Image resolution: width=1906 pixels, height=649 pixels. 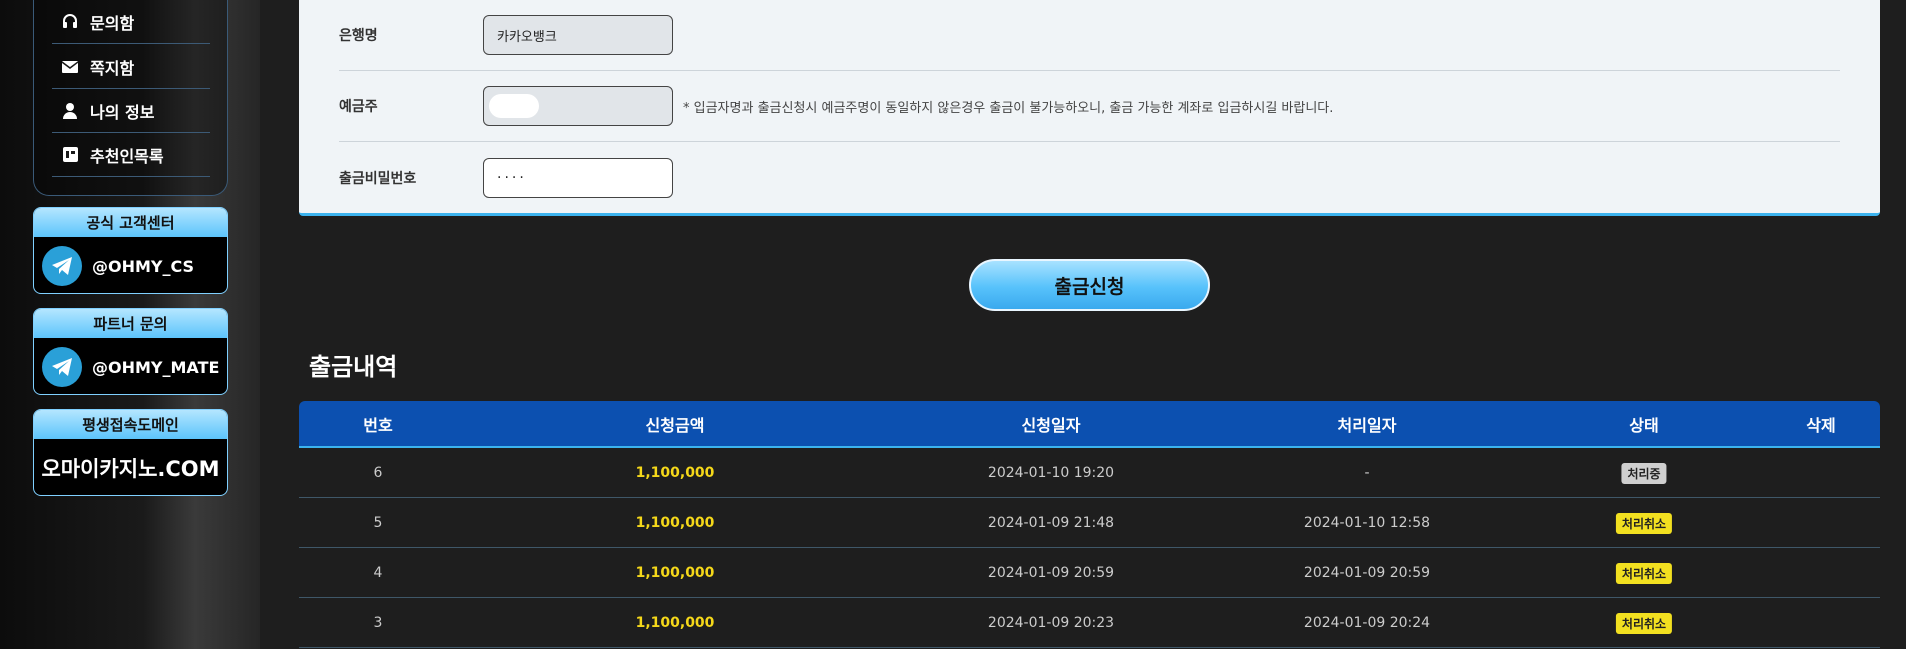 I want to click on sidebar-item-referrals: 추천인목록, so click(x=131, y=155).